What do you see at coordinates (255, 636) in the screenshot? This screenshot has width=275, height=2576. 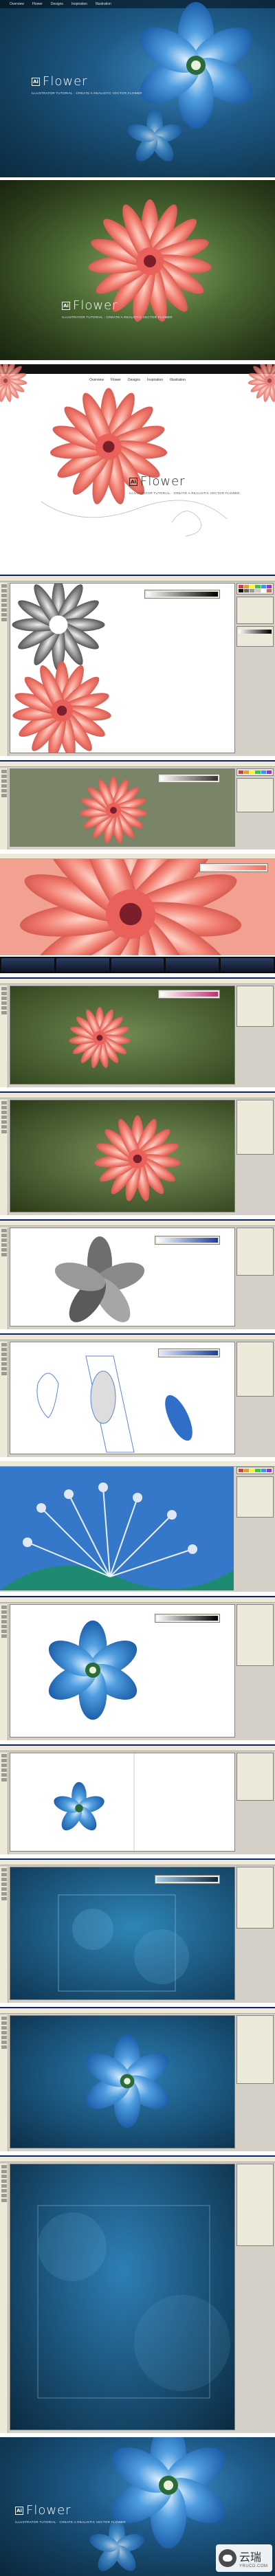 I see `color-panel` at bounding box center [255, 636].